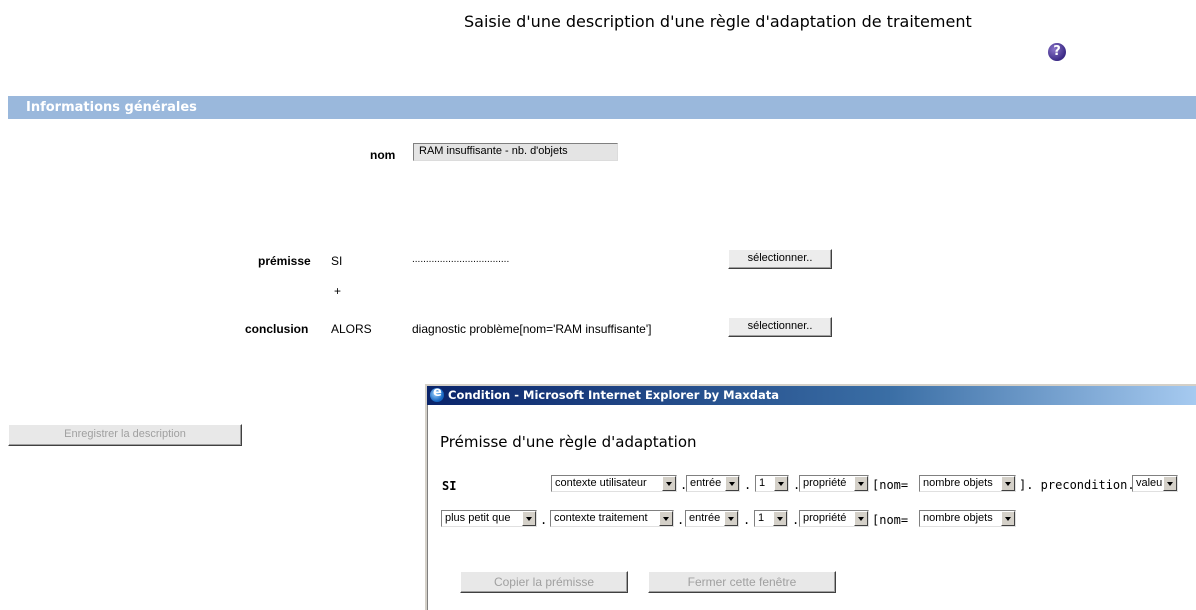  What do you see at coordinates (1057, 52) in the screenshot?
I see `help-icon: ?` at bounding box center [1057, 52].